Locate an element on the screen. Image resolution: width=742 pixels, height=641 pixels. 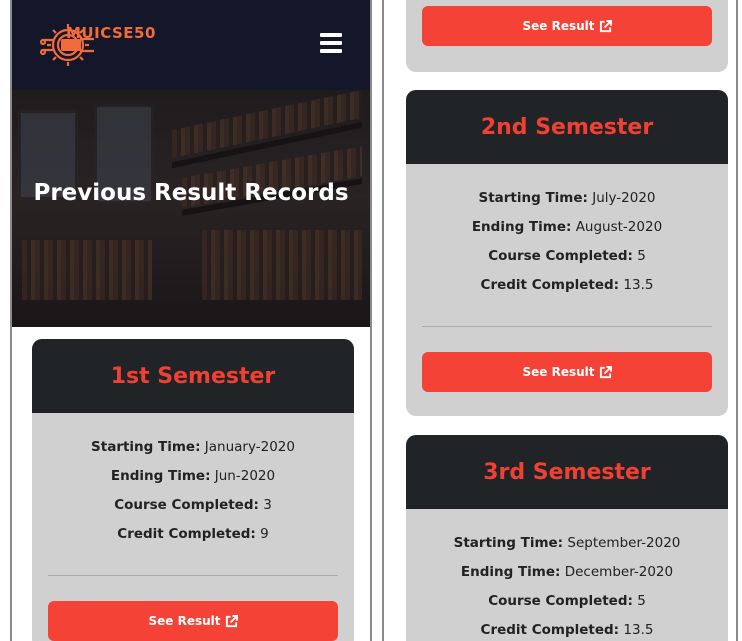
credit-completed-value: 9 is located at coordinates (264, 534).